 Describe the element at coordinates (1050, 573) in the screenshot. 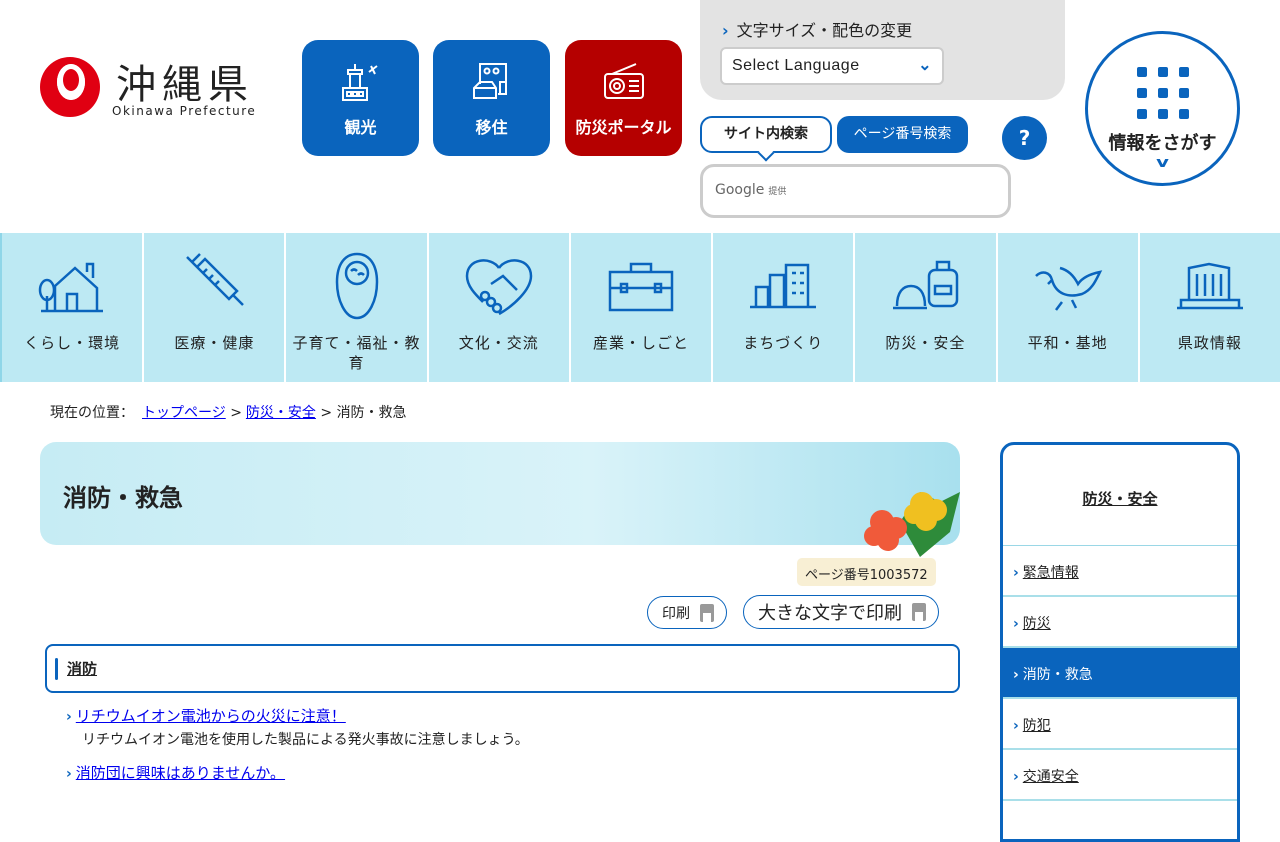

I see `sidebar-item-label: 緊急情報` at that location.